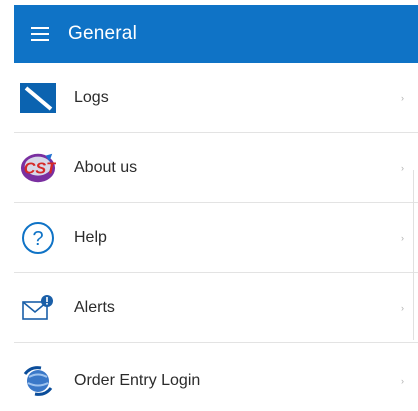 This screenshot has width=418, height=411. What do you see at coordinates (415, 255) in the screenshot?
I see `scroll-edge` at bounding box center [415, 255].